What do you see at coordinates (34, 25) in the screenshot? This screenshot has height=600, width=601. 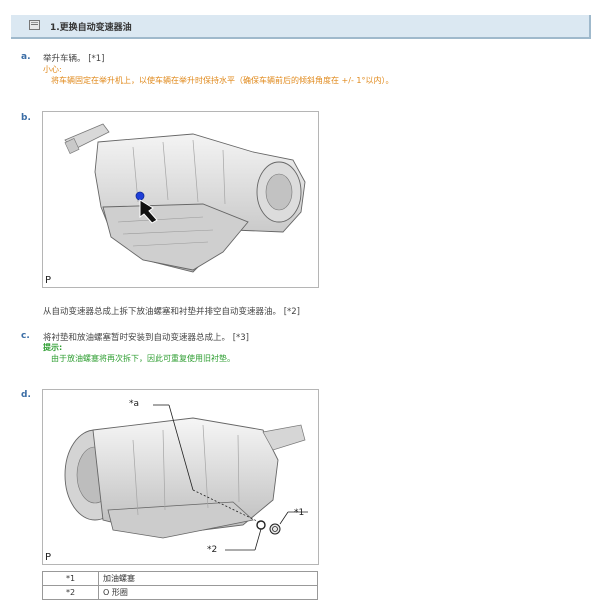 I see `collapse-icon` at bounding box center [34, 25].